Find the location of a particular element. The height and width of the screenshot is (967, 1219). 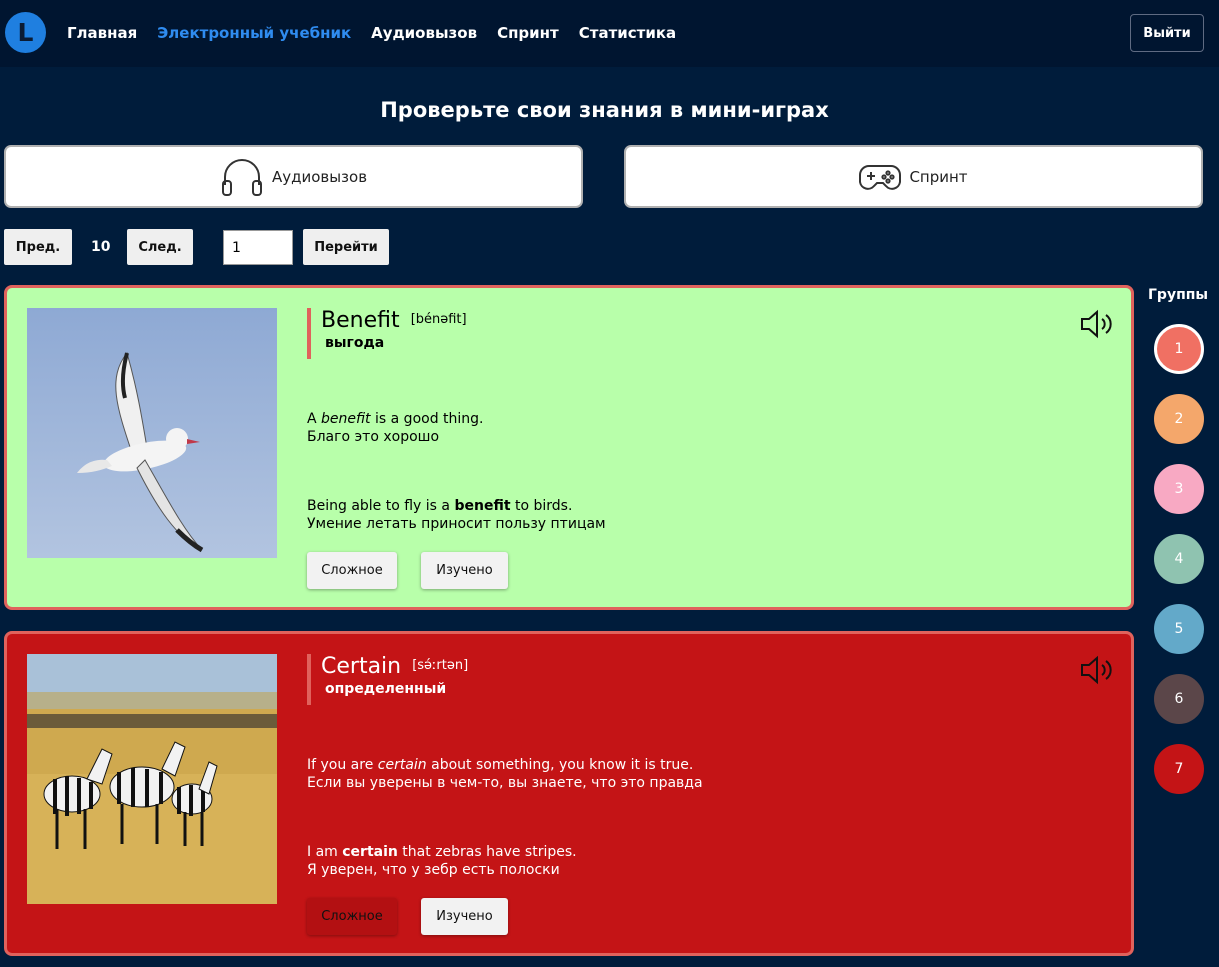

sprint-game-label: Спринт is located at coordinates (938, 176).